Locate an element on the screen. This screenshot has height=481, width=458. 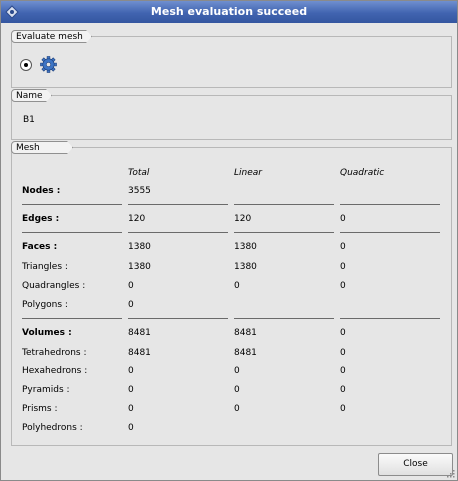
pyramids-total: 0 is located at coordinates (131, 390).